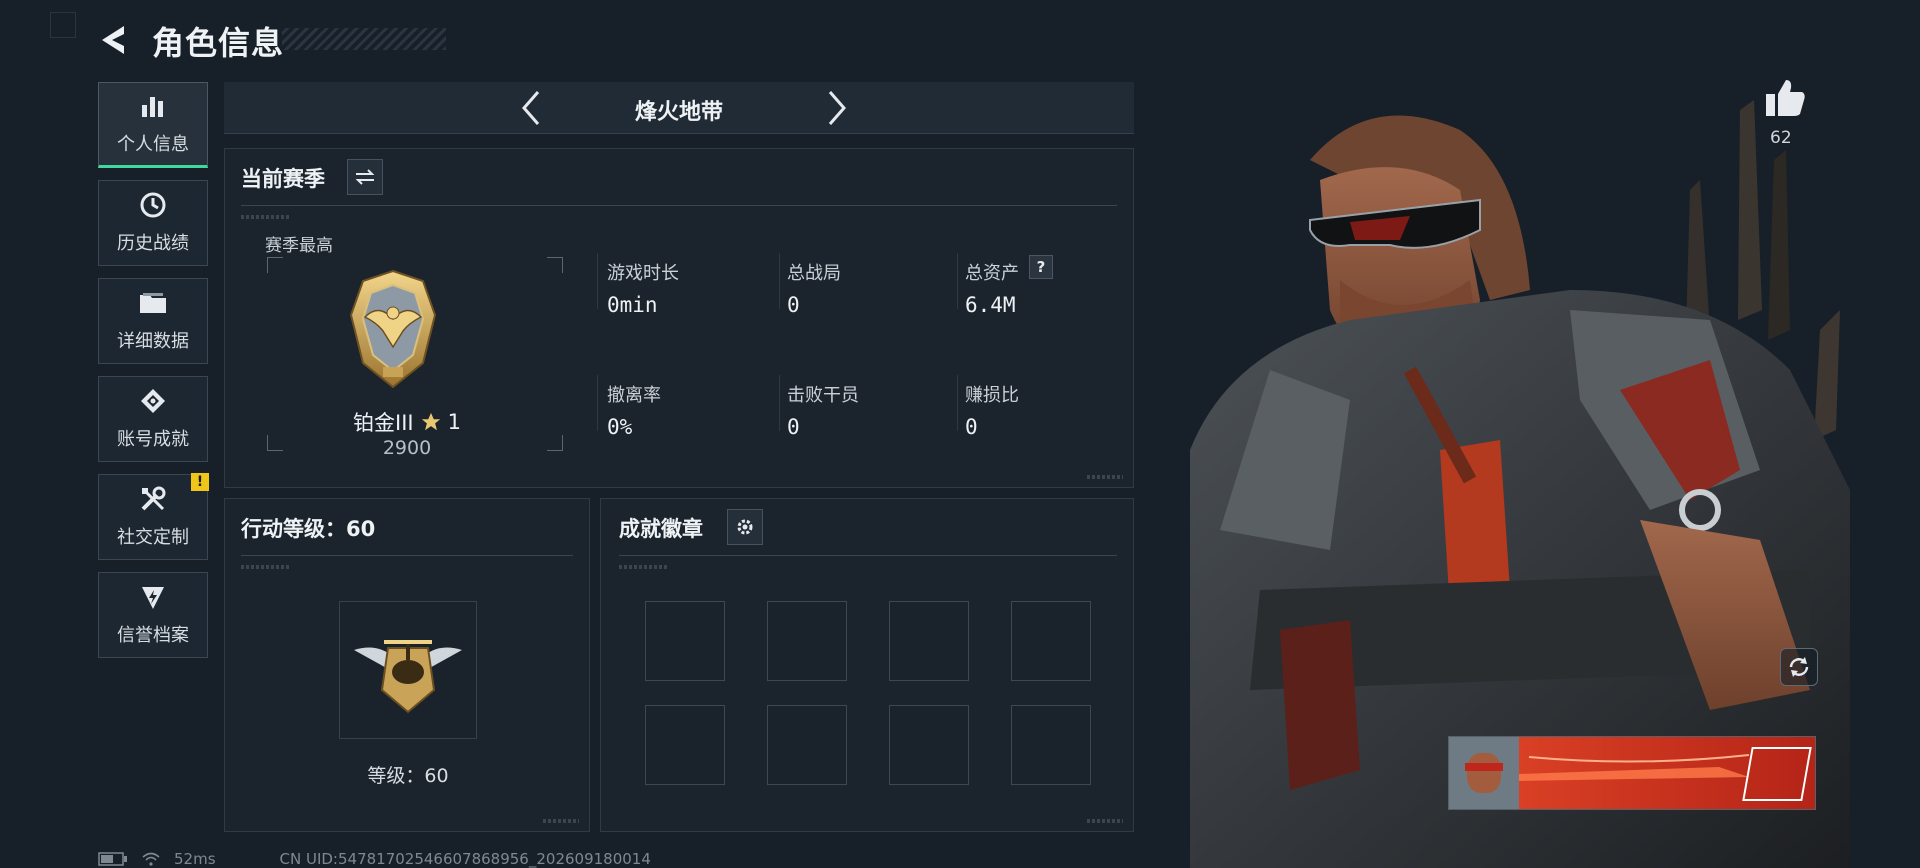 Image resolution: width=1920 pixels, height=868 pixels. I want to click on sidebar-item-label: 历史战绩, so click(153, 243).